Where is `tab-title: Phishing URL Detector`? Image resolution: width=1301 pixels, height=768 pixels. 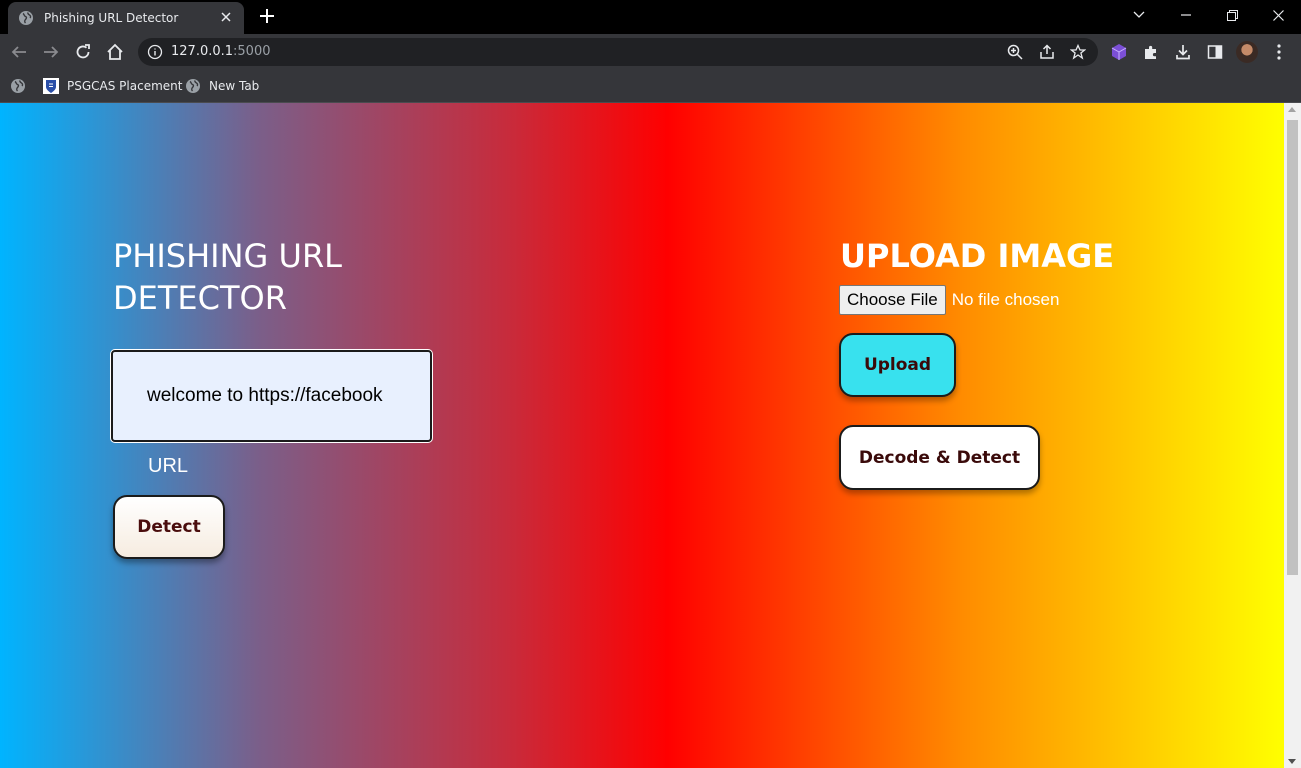
tab-title: Phishing URL Detector is located at coordinates (111, 18).